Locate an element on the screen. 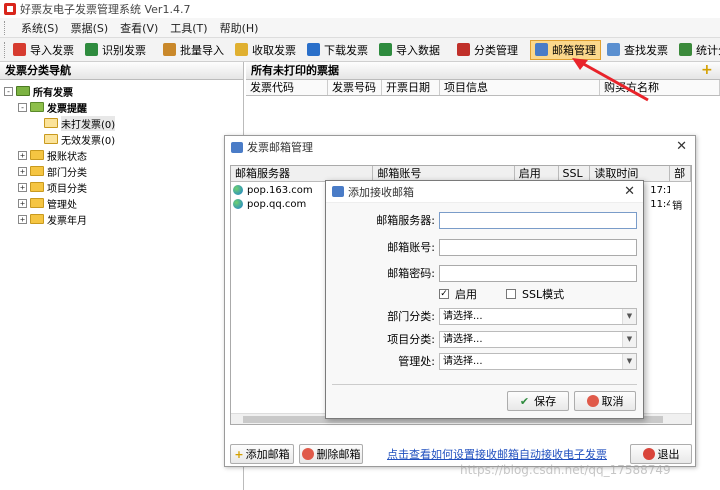  mailbox-dialog-title: 发票邮箱管理 is located at coordinates (280, 147).